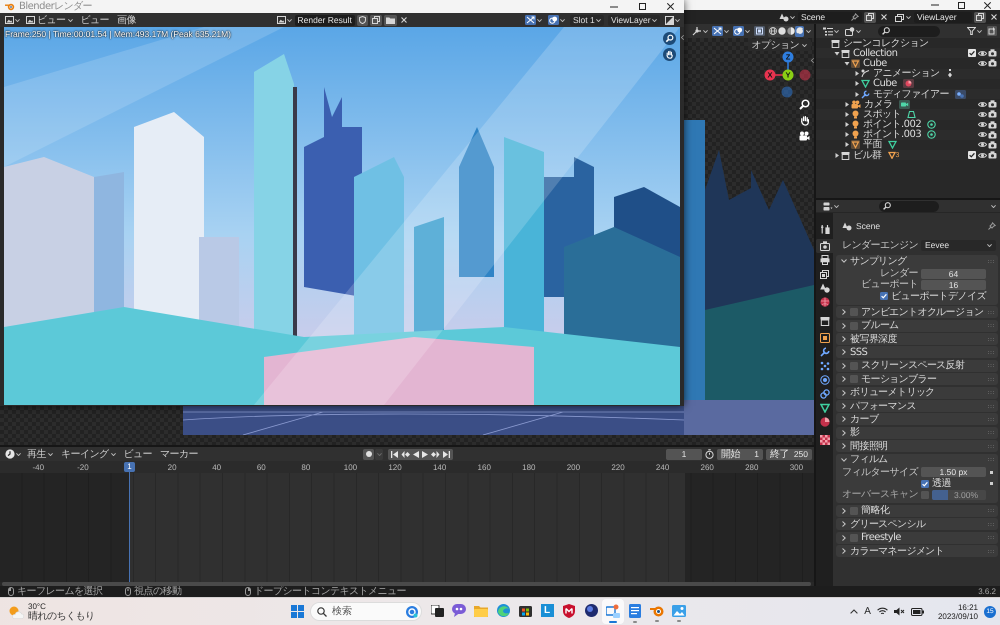 This screenshot has width=1000, height=625. Describe the element at coordinates (88, 454) in the screenshot. I see `popover-menu: キーイング` at that location.